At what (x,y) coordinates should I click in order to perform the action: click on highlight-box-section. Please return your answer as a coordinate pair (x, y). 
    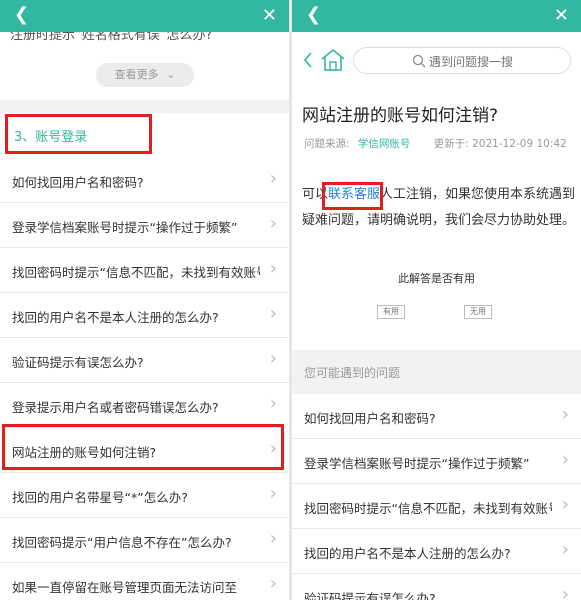
    Looking at the image, I should click on (78, 134).